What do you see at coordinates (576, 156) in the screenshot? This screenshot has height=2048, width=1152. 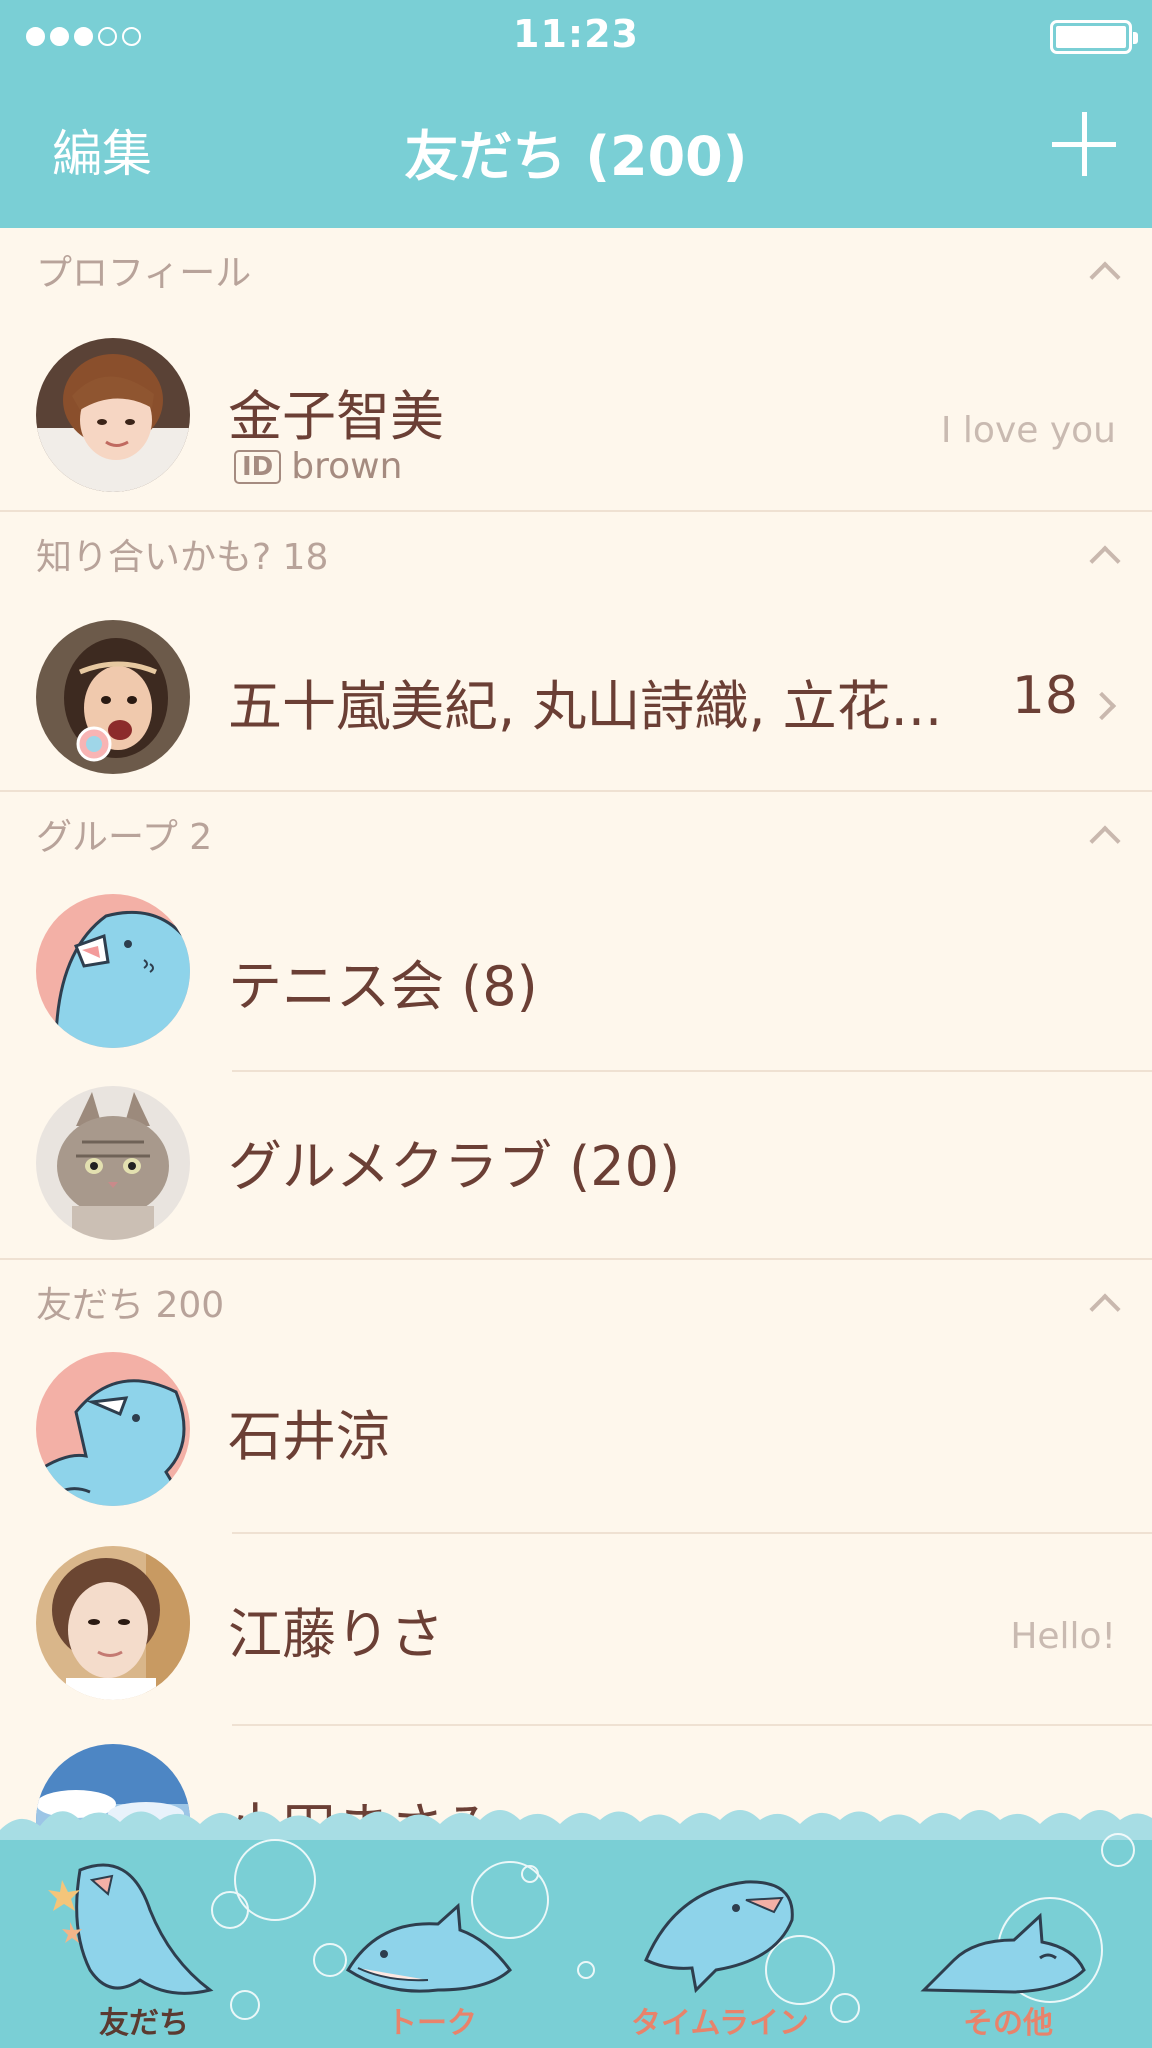 I see `page-title: 友だち (200)` at bounding box center [576, 156].